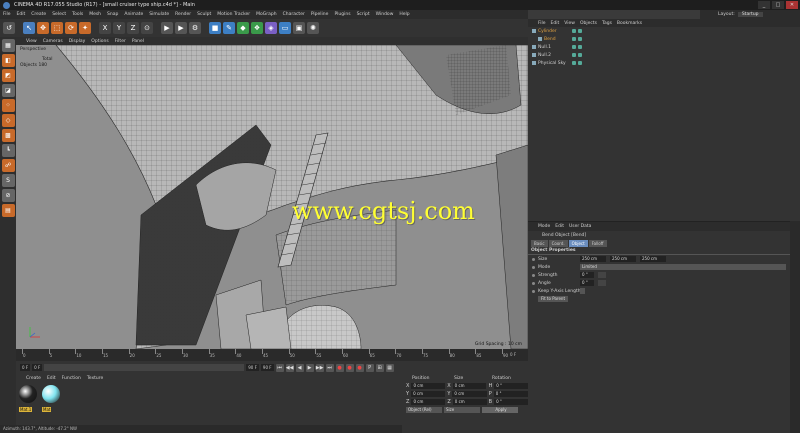 This screenshot has width=800, height=433. Describe the element at coordinates (252, 367) in the screenshot. I see `end-frame-field: 90 F` at that location.